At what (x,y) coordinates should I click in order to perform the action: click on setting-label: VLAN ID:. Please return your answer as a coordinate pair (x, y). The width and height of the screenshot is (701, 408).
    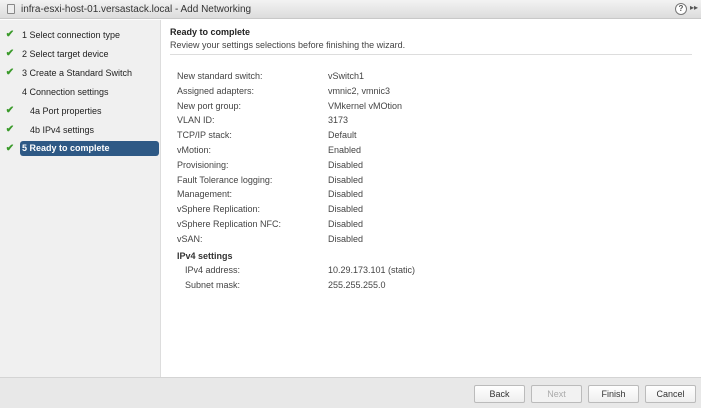
    Looking at the image, I should click on (196, 120).